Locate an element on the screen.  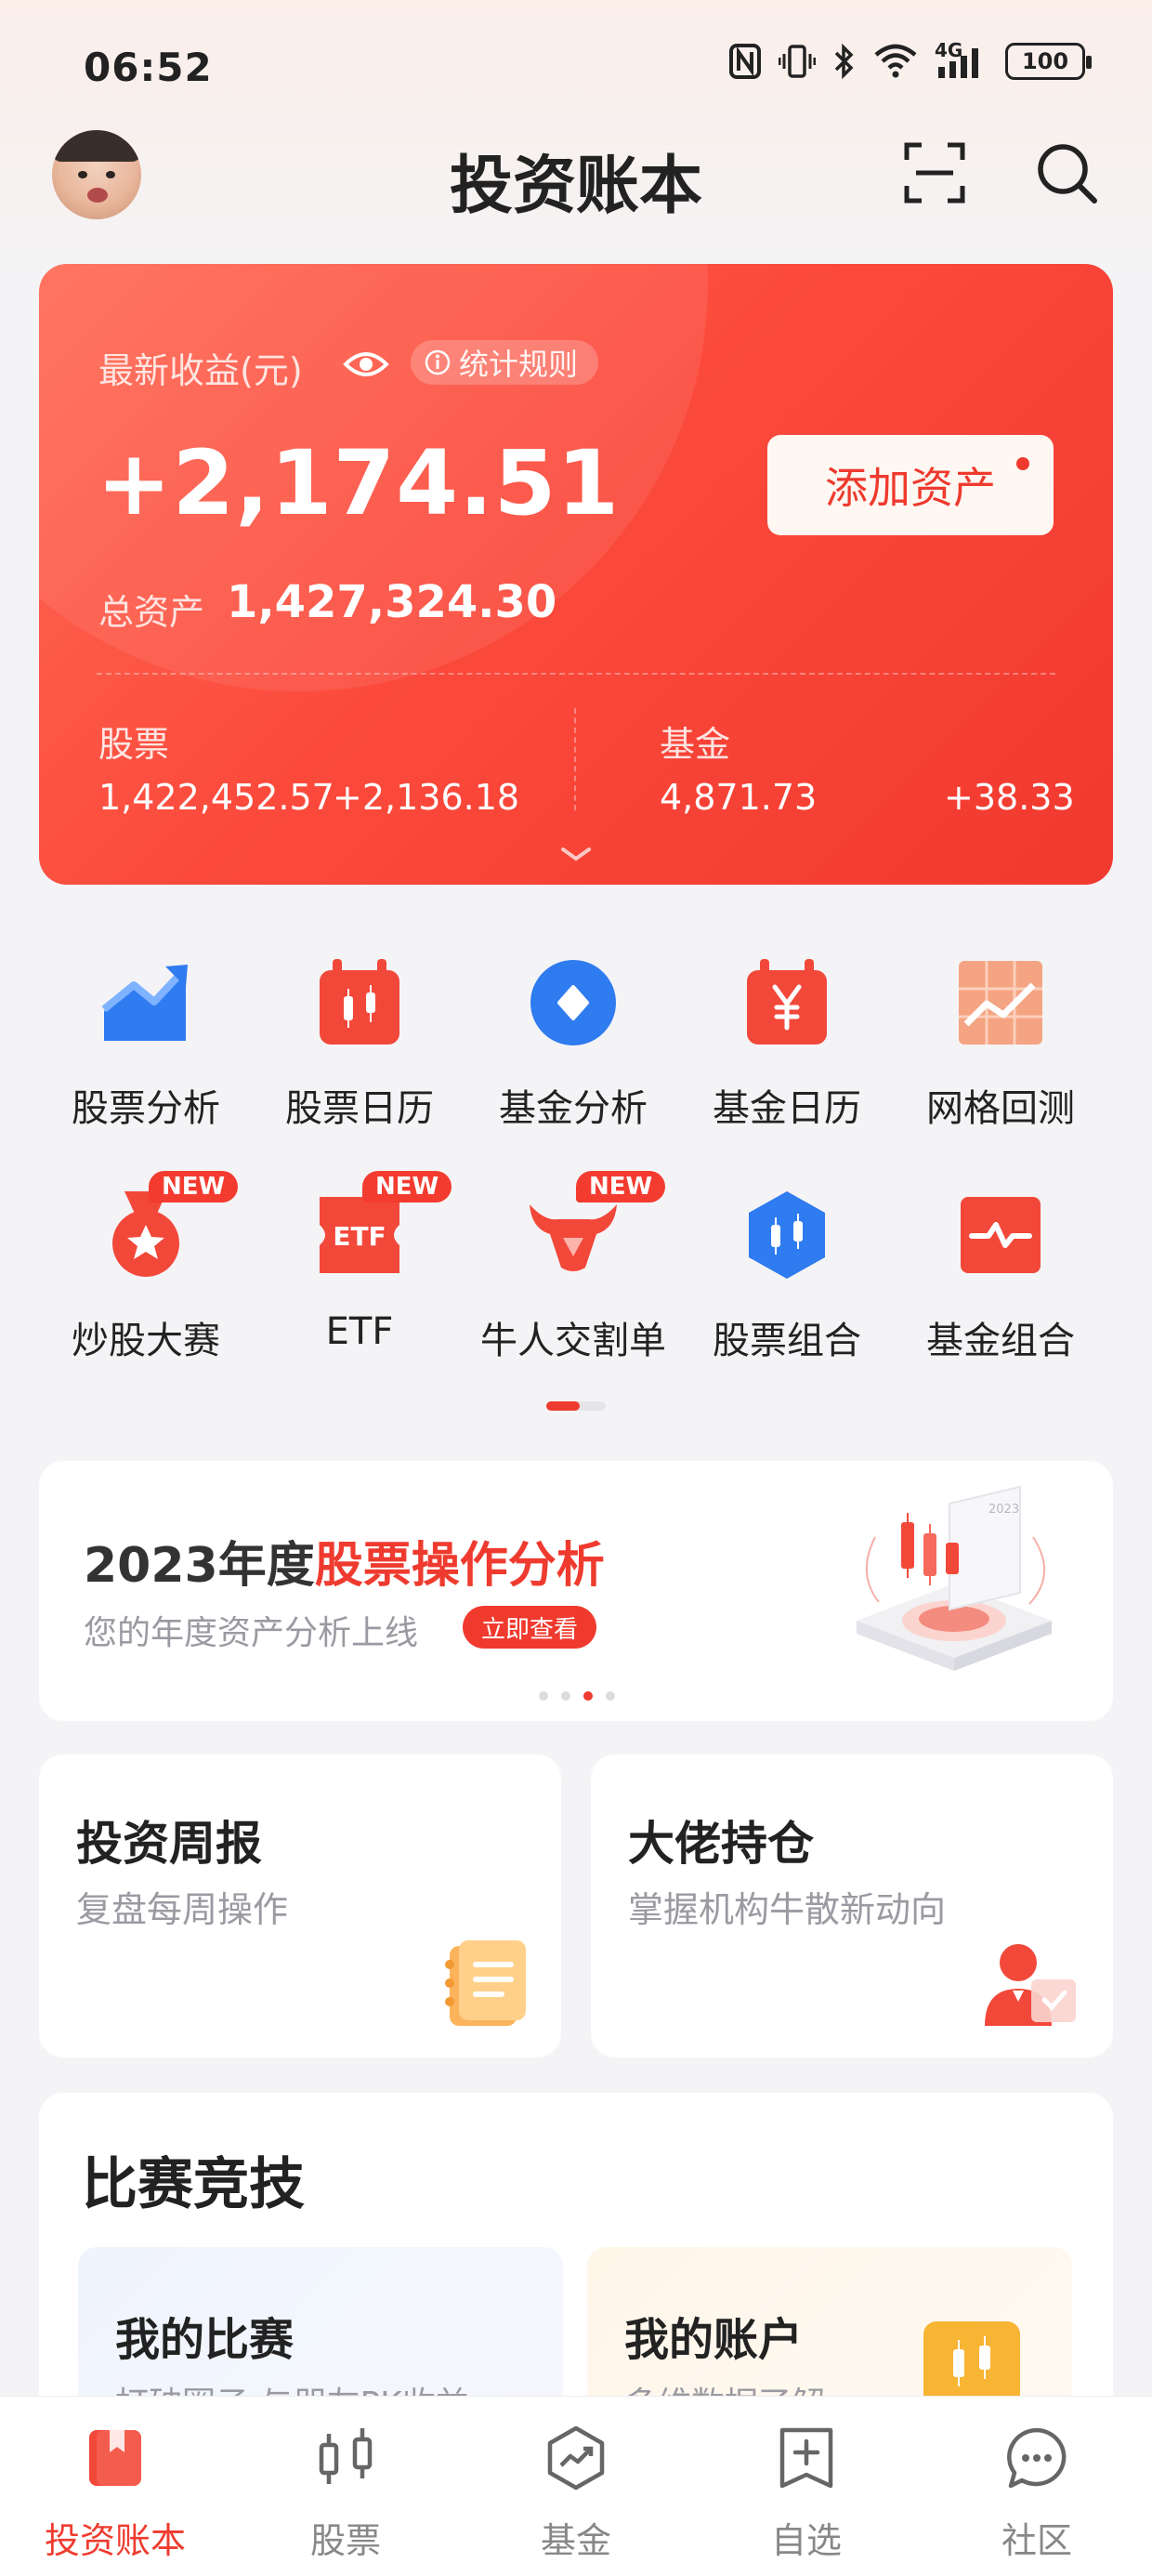
total-assets-value: 1,427,324.30 is located at coordinates (392, 602).